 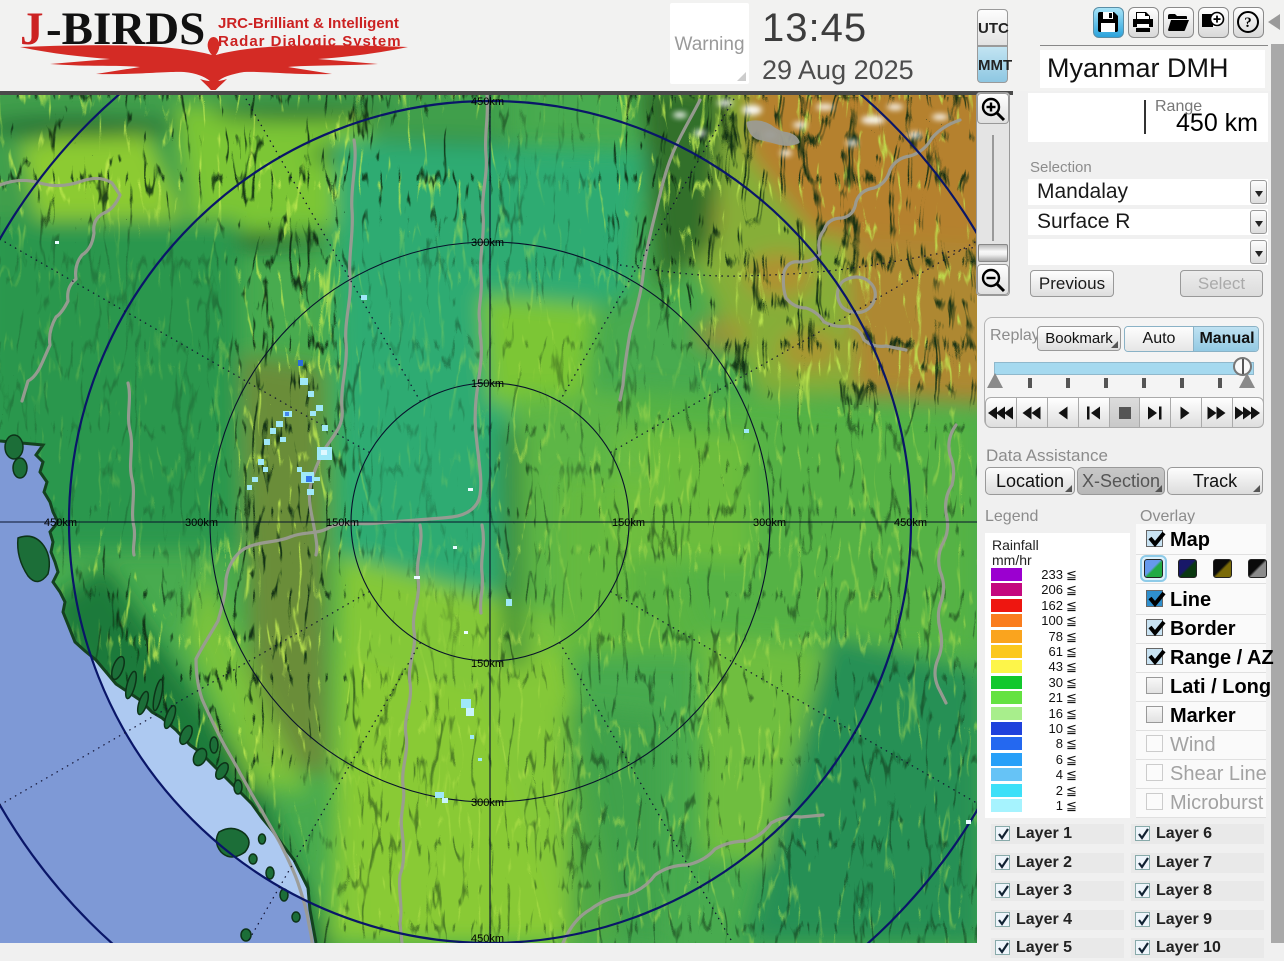 I want to click on svg-text: JRC-Brilliant & Intelligent, so click(x=308, y=23).